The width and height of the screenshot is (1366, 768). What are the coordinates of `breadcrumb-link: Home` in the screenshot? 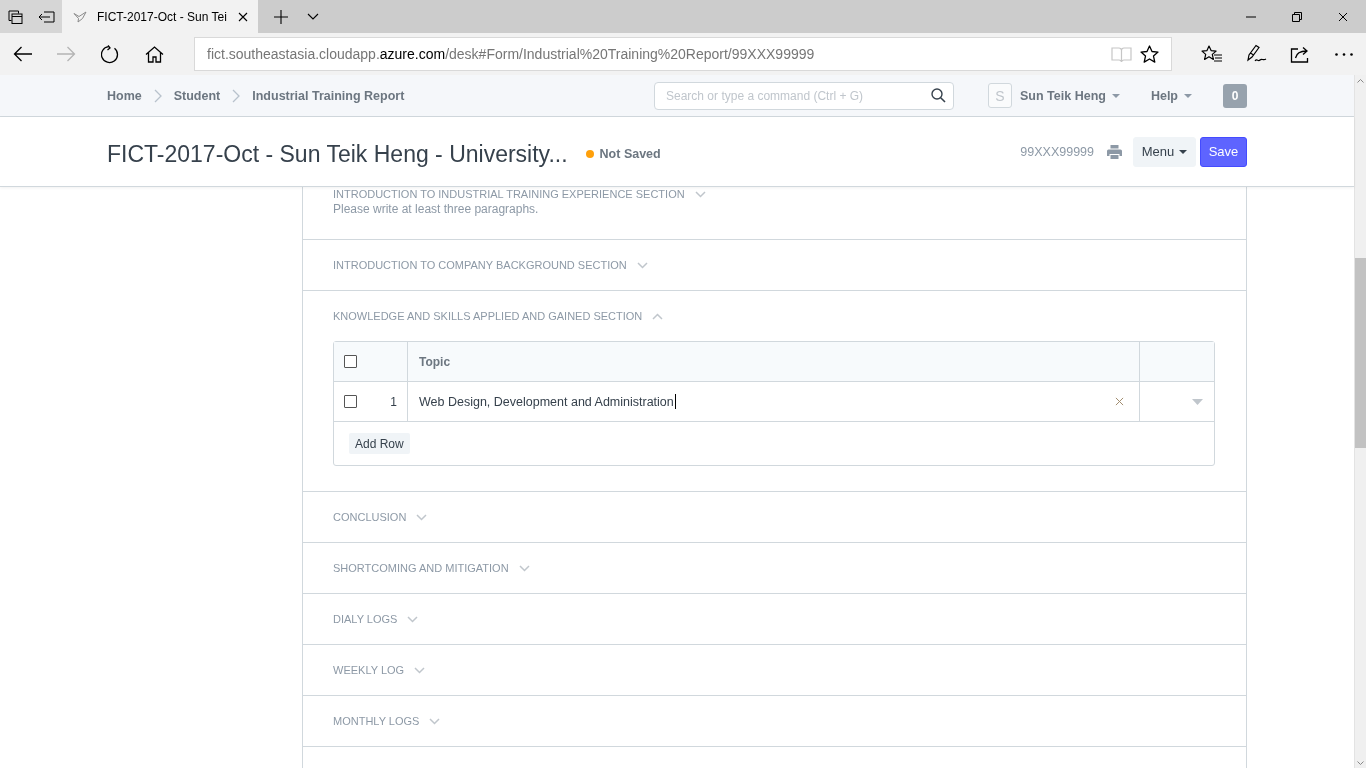 It's located at (124, 95).